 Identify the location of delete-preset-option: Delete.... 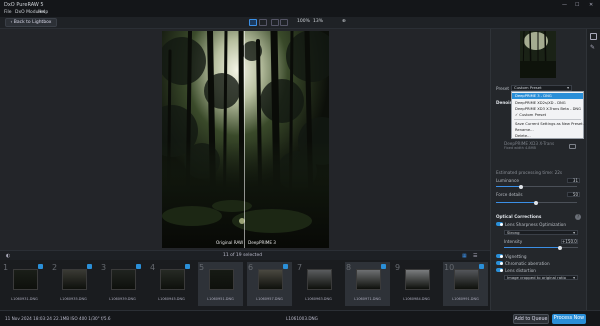
(547, 136).